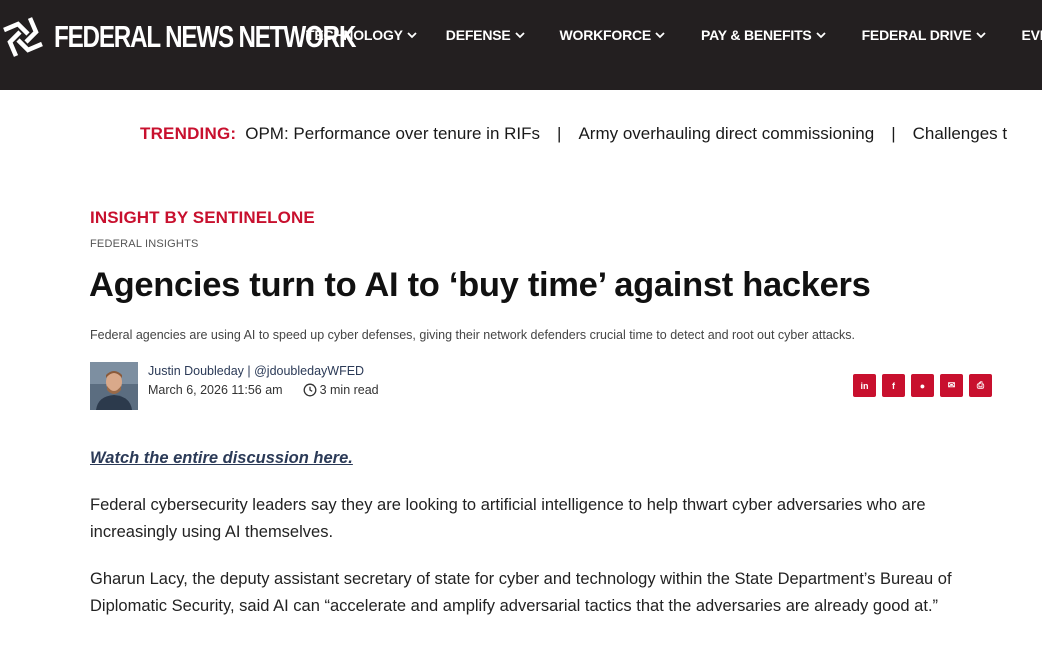 This screenshot has height=649, width=1042. I want to click on email-icon: ✉, so click(951, 385).